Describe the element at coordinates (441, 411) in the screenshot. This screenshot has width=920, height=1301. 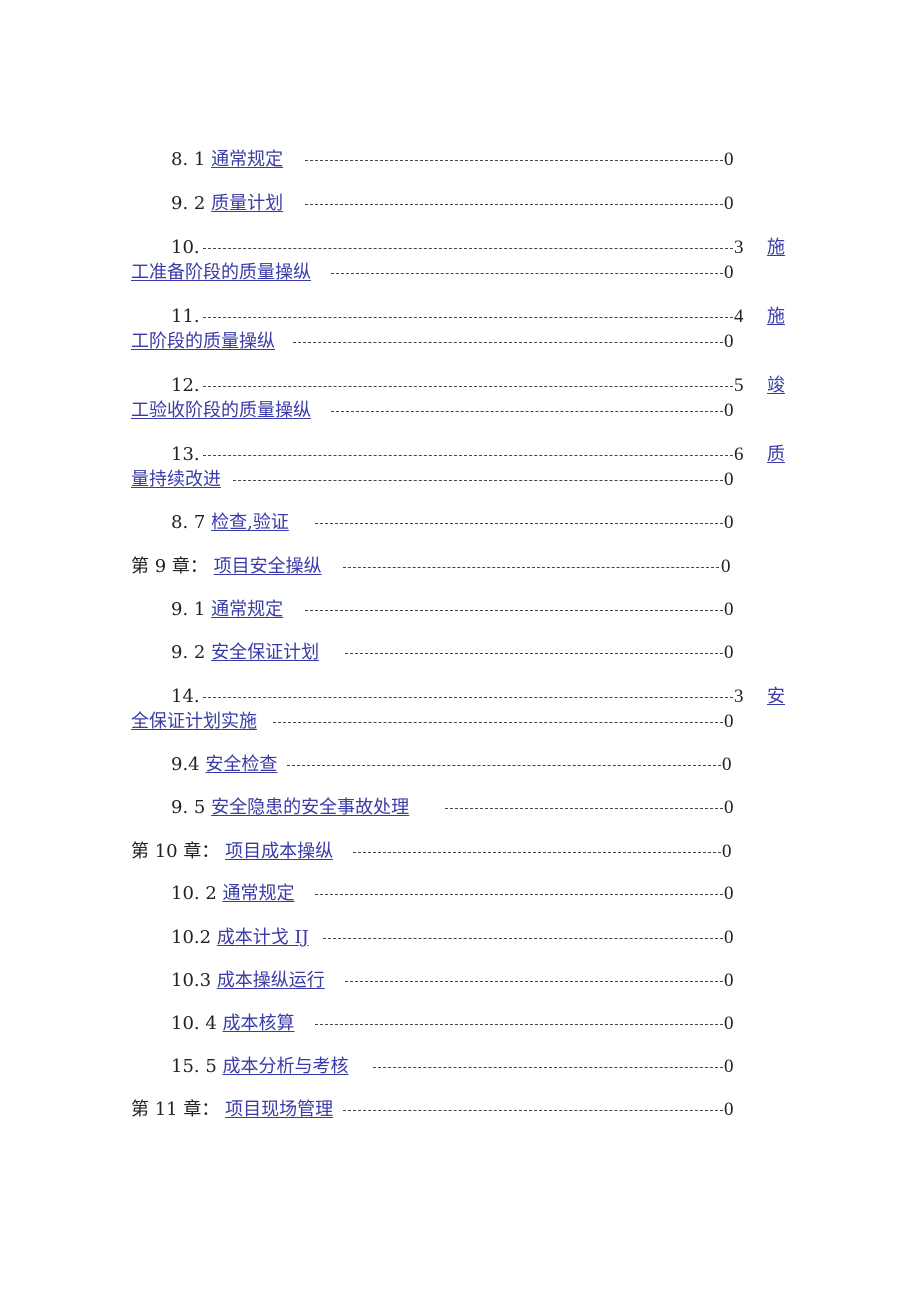
I see `toc-entry-continuation: 工验收阶段的质量操纵 0` at that location.